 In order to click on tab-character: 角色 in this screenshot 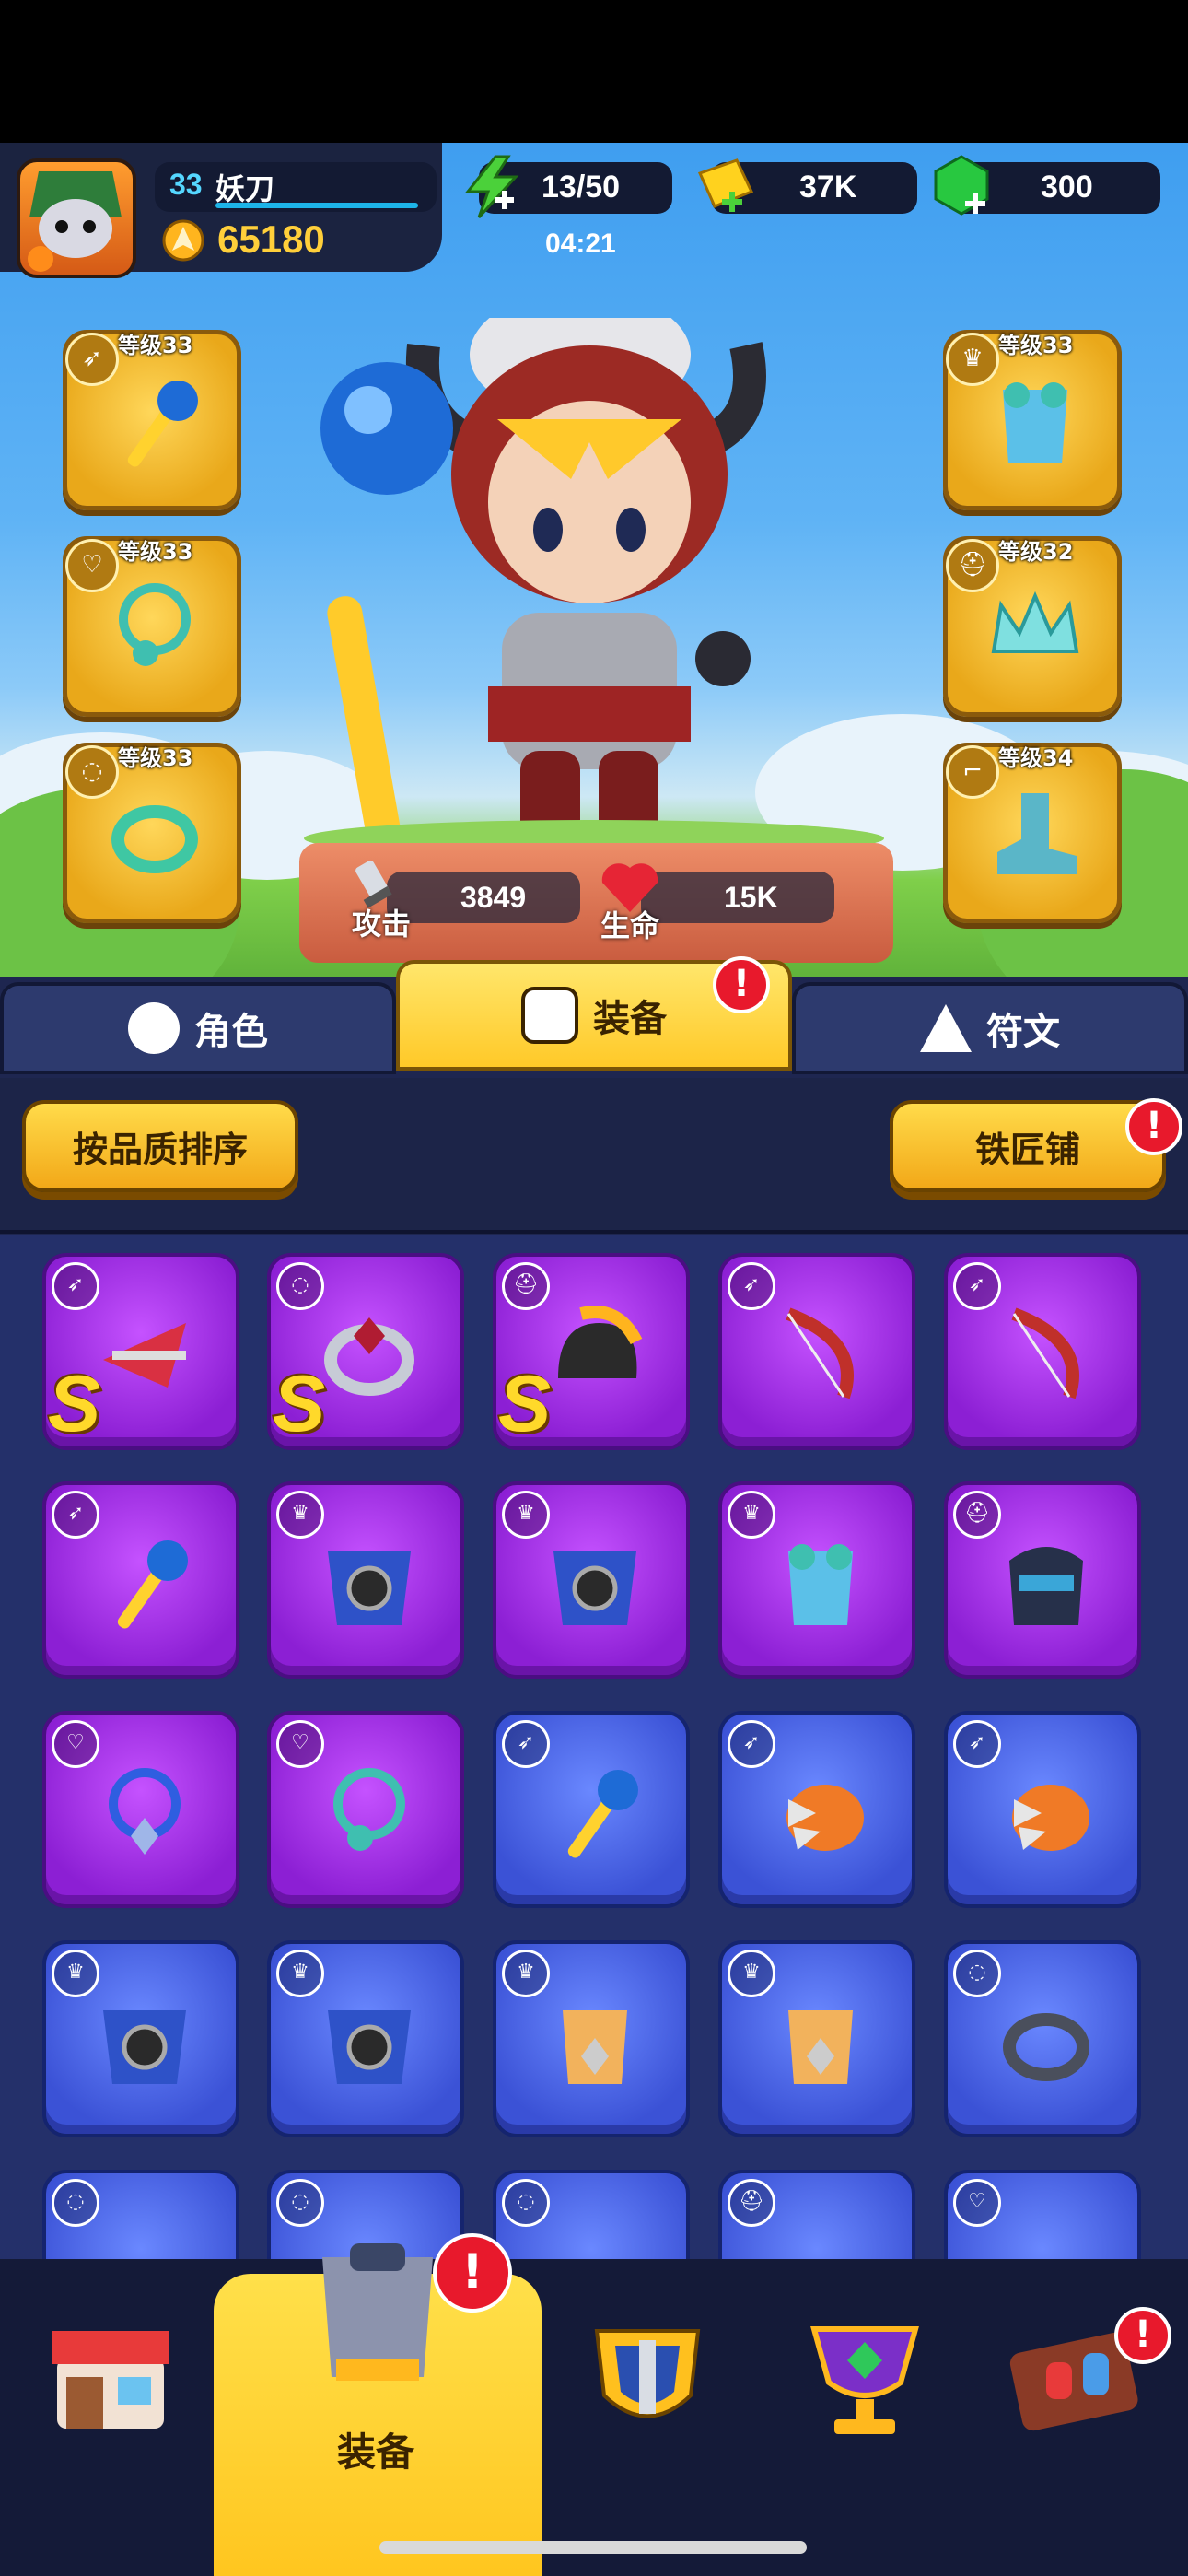, I will do `click(198, 1028)`.